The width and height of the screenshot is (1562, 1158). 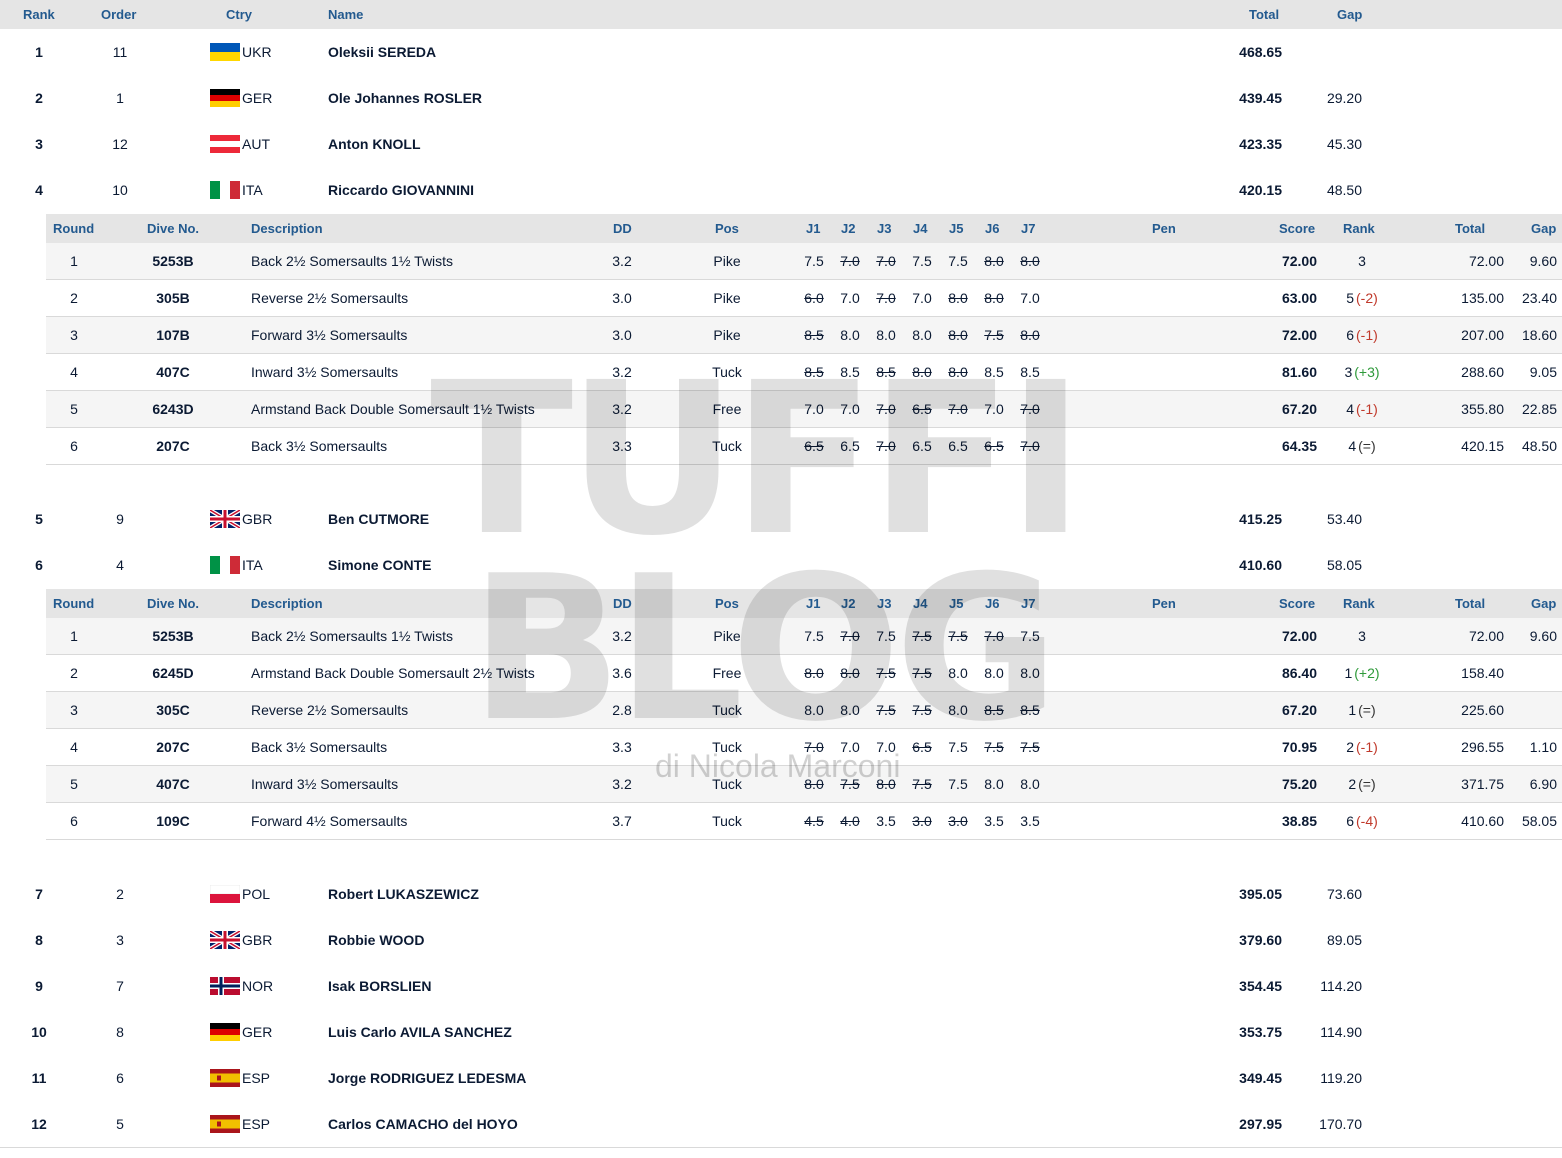 I want to click on athlete-gap: 48.50, so click(x=1344, y=190).